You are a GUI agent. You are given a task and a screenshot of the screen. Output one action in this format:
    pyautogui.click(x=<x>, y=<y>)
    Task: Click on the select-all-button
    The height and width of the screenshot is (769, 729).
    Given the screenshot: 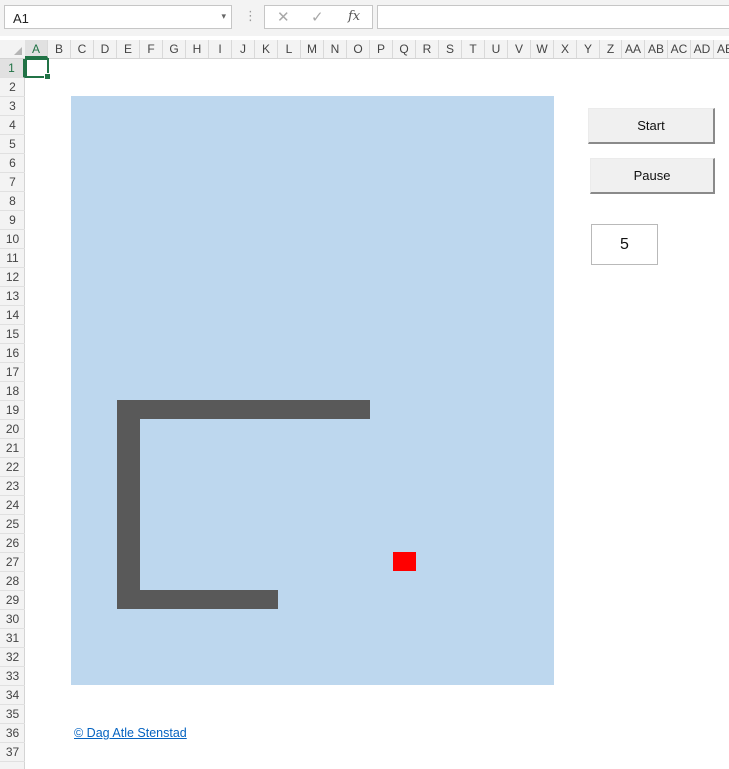 What is the action you would take?
    pyautogui.click(x=12, y=49)
    